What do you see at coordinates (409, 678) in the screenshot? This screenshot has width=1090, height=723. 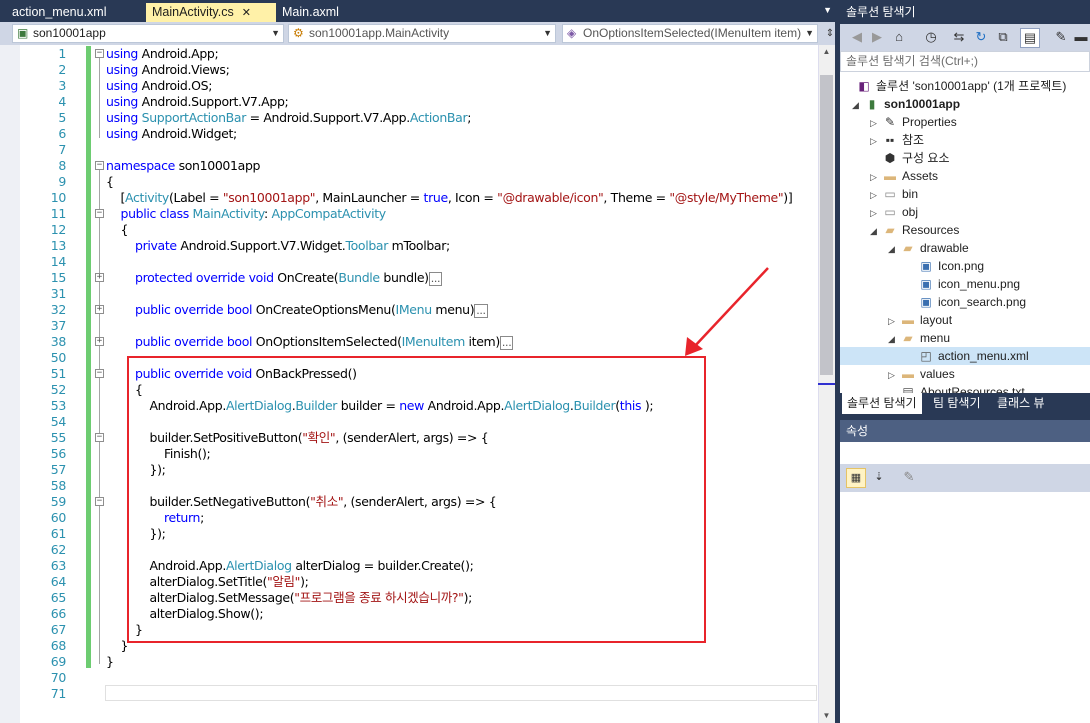 I see `code-line: 70` at bounding box center [409, 678].